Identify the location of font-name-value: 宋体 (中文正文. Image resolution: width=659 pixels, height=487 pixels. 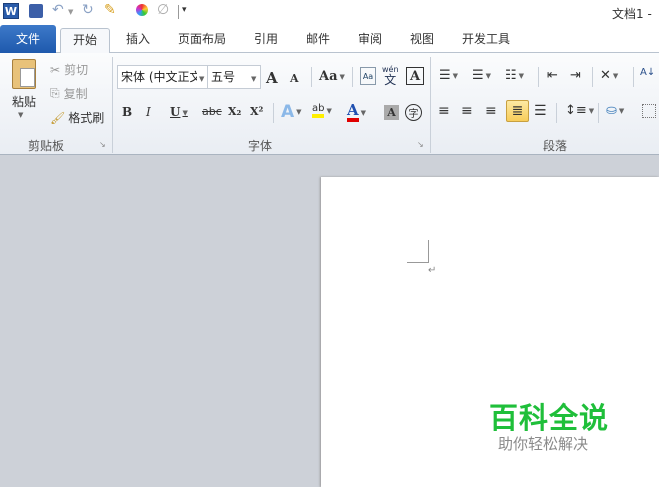
(159, 77).